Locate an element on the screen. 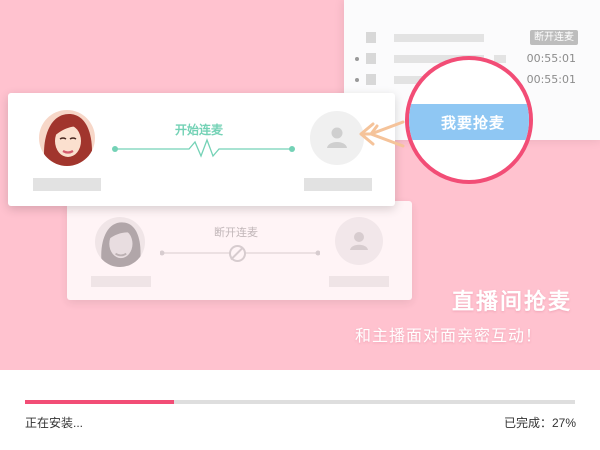 The height and width of the screenshot is (450, 600). disconnected-card: 断开连麦 is located at coordinates (239, 250).